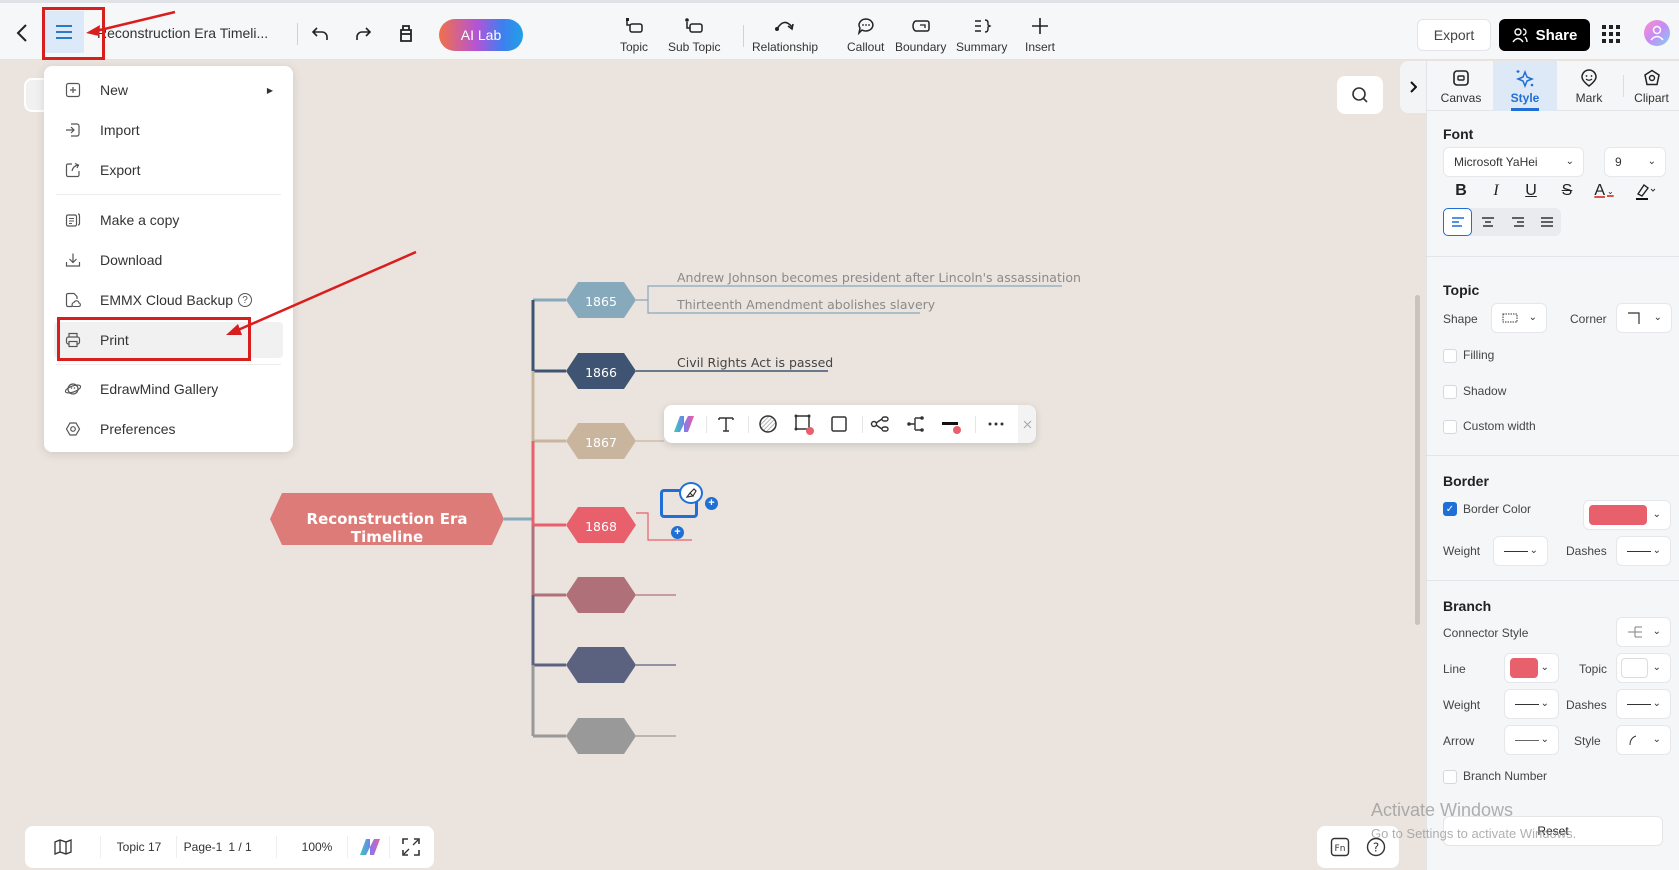  What do you see at coordinates (677, 532) in the screenshot?
I see `add-child-button: +` at bounding box center [677, 532].